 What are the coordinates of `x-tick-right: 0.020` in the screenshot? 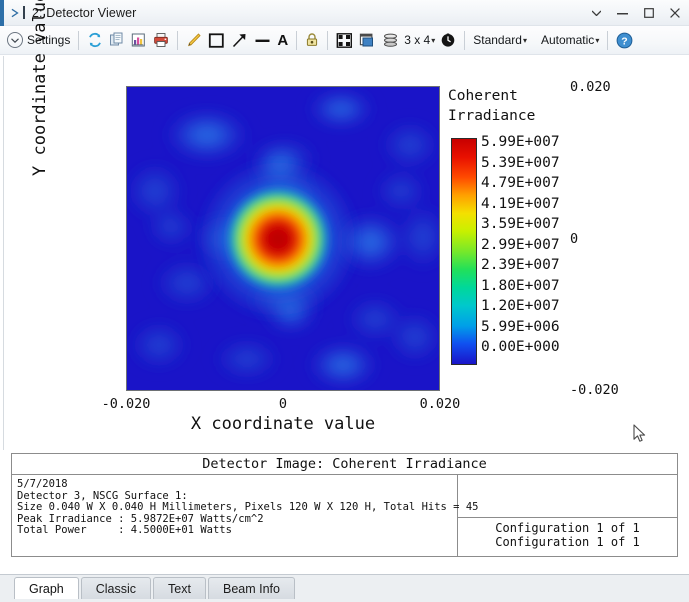 It's located at (440, 404).